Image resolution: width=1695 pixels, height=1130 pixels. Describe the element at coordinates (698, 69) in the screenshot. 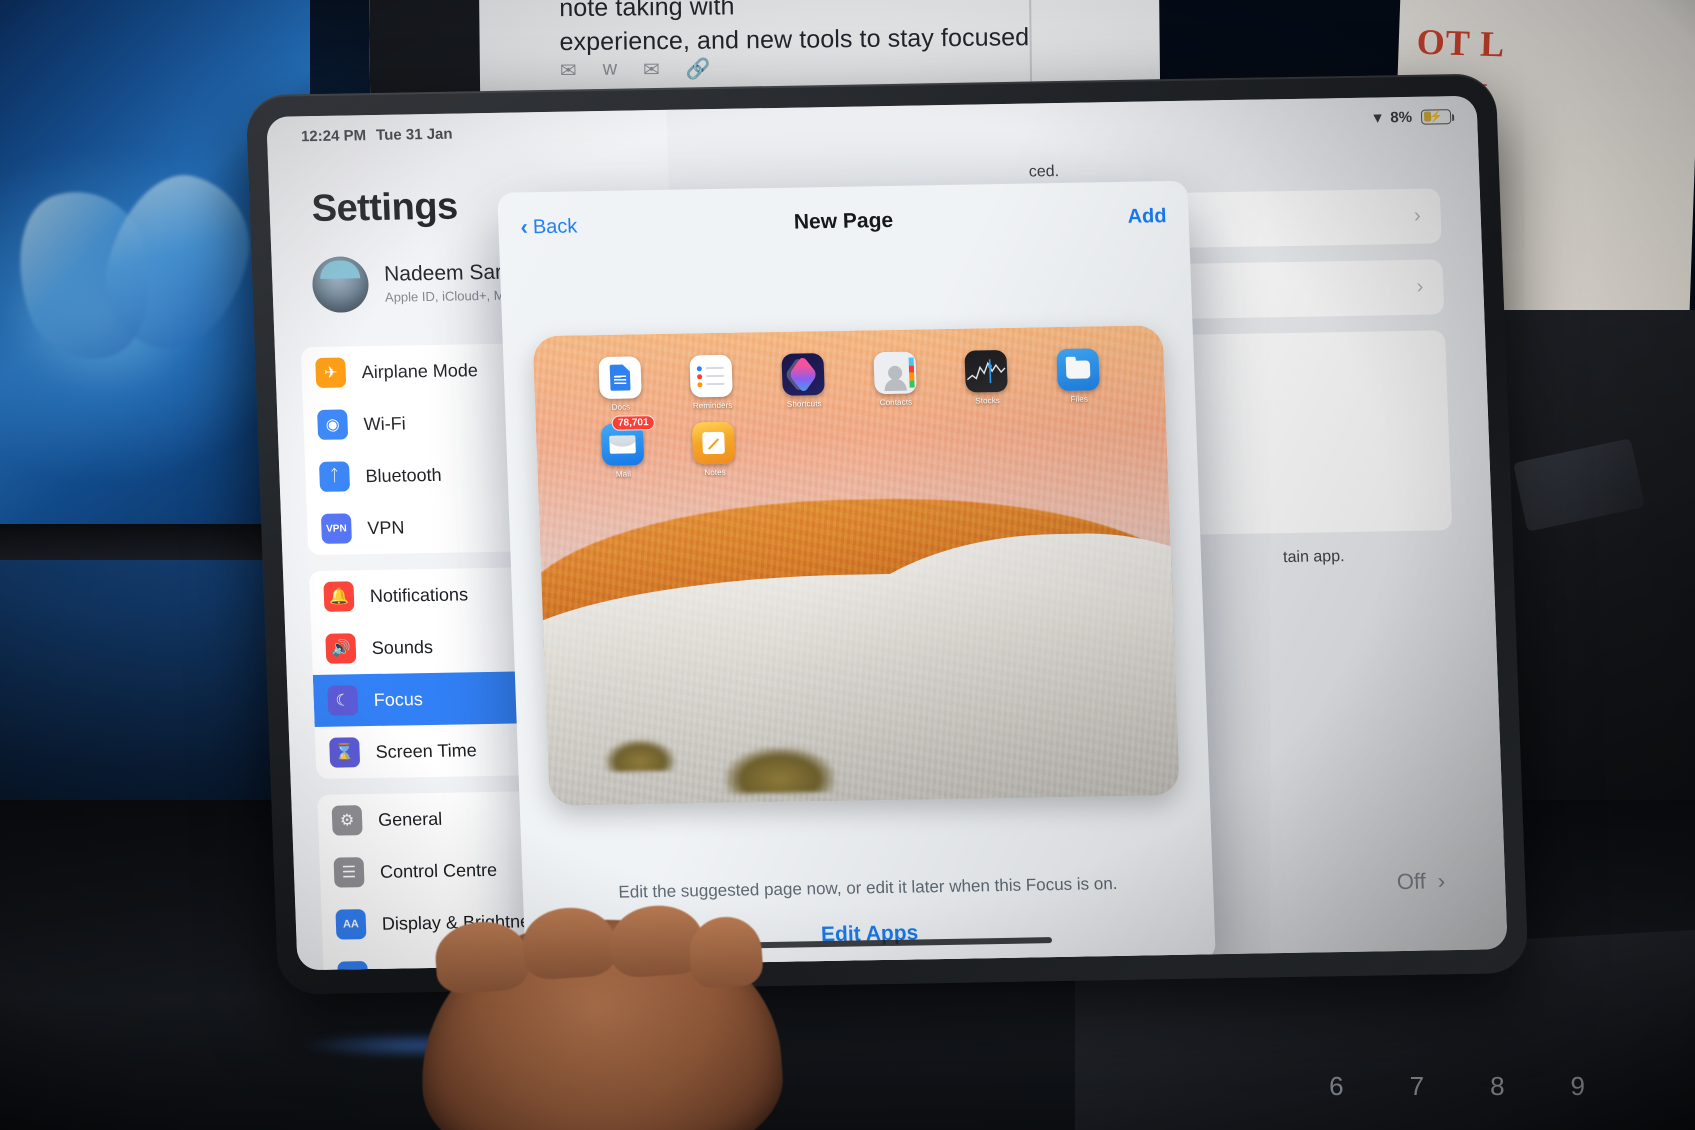

I see `link-icon: 🔗` at that location.